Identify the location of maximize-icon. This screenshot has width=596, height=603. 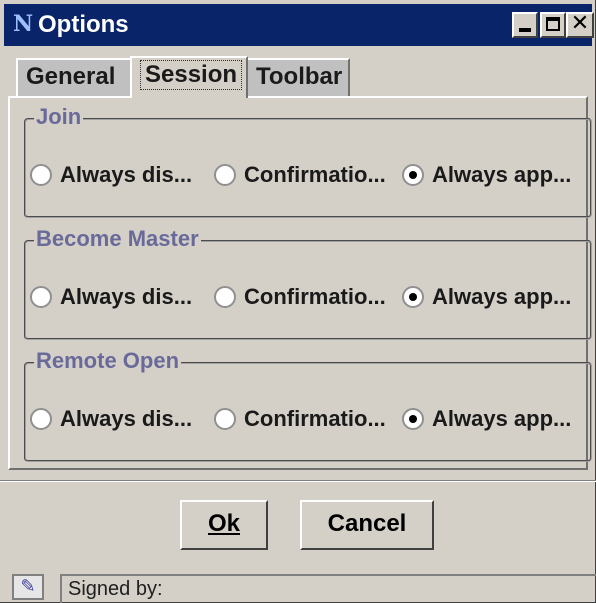
(553, 24).